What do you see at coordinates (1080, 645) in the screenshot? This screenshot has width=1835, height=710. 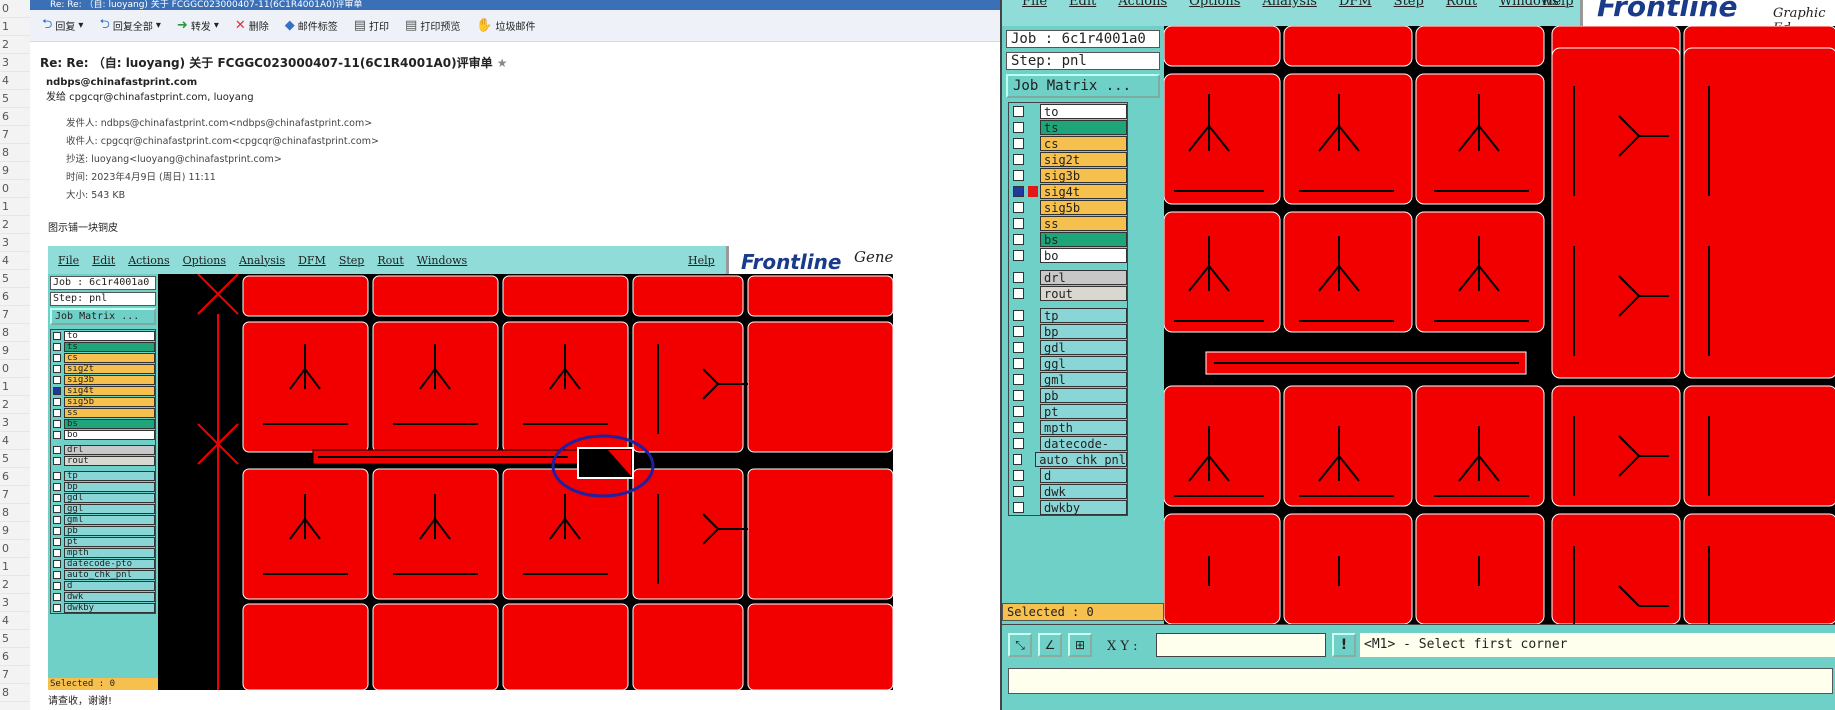 I see `grid-icon: ⊞` at bounding box center [1080, 645].